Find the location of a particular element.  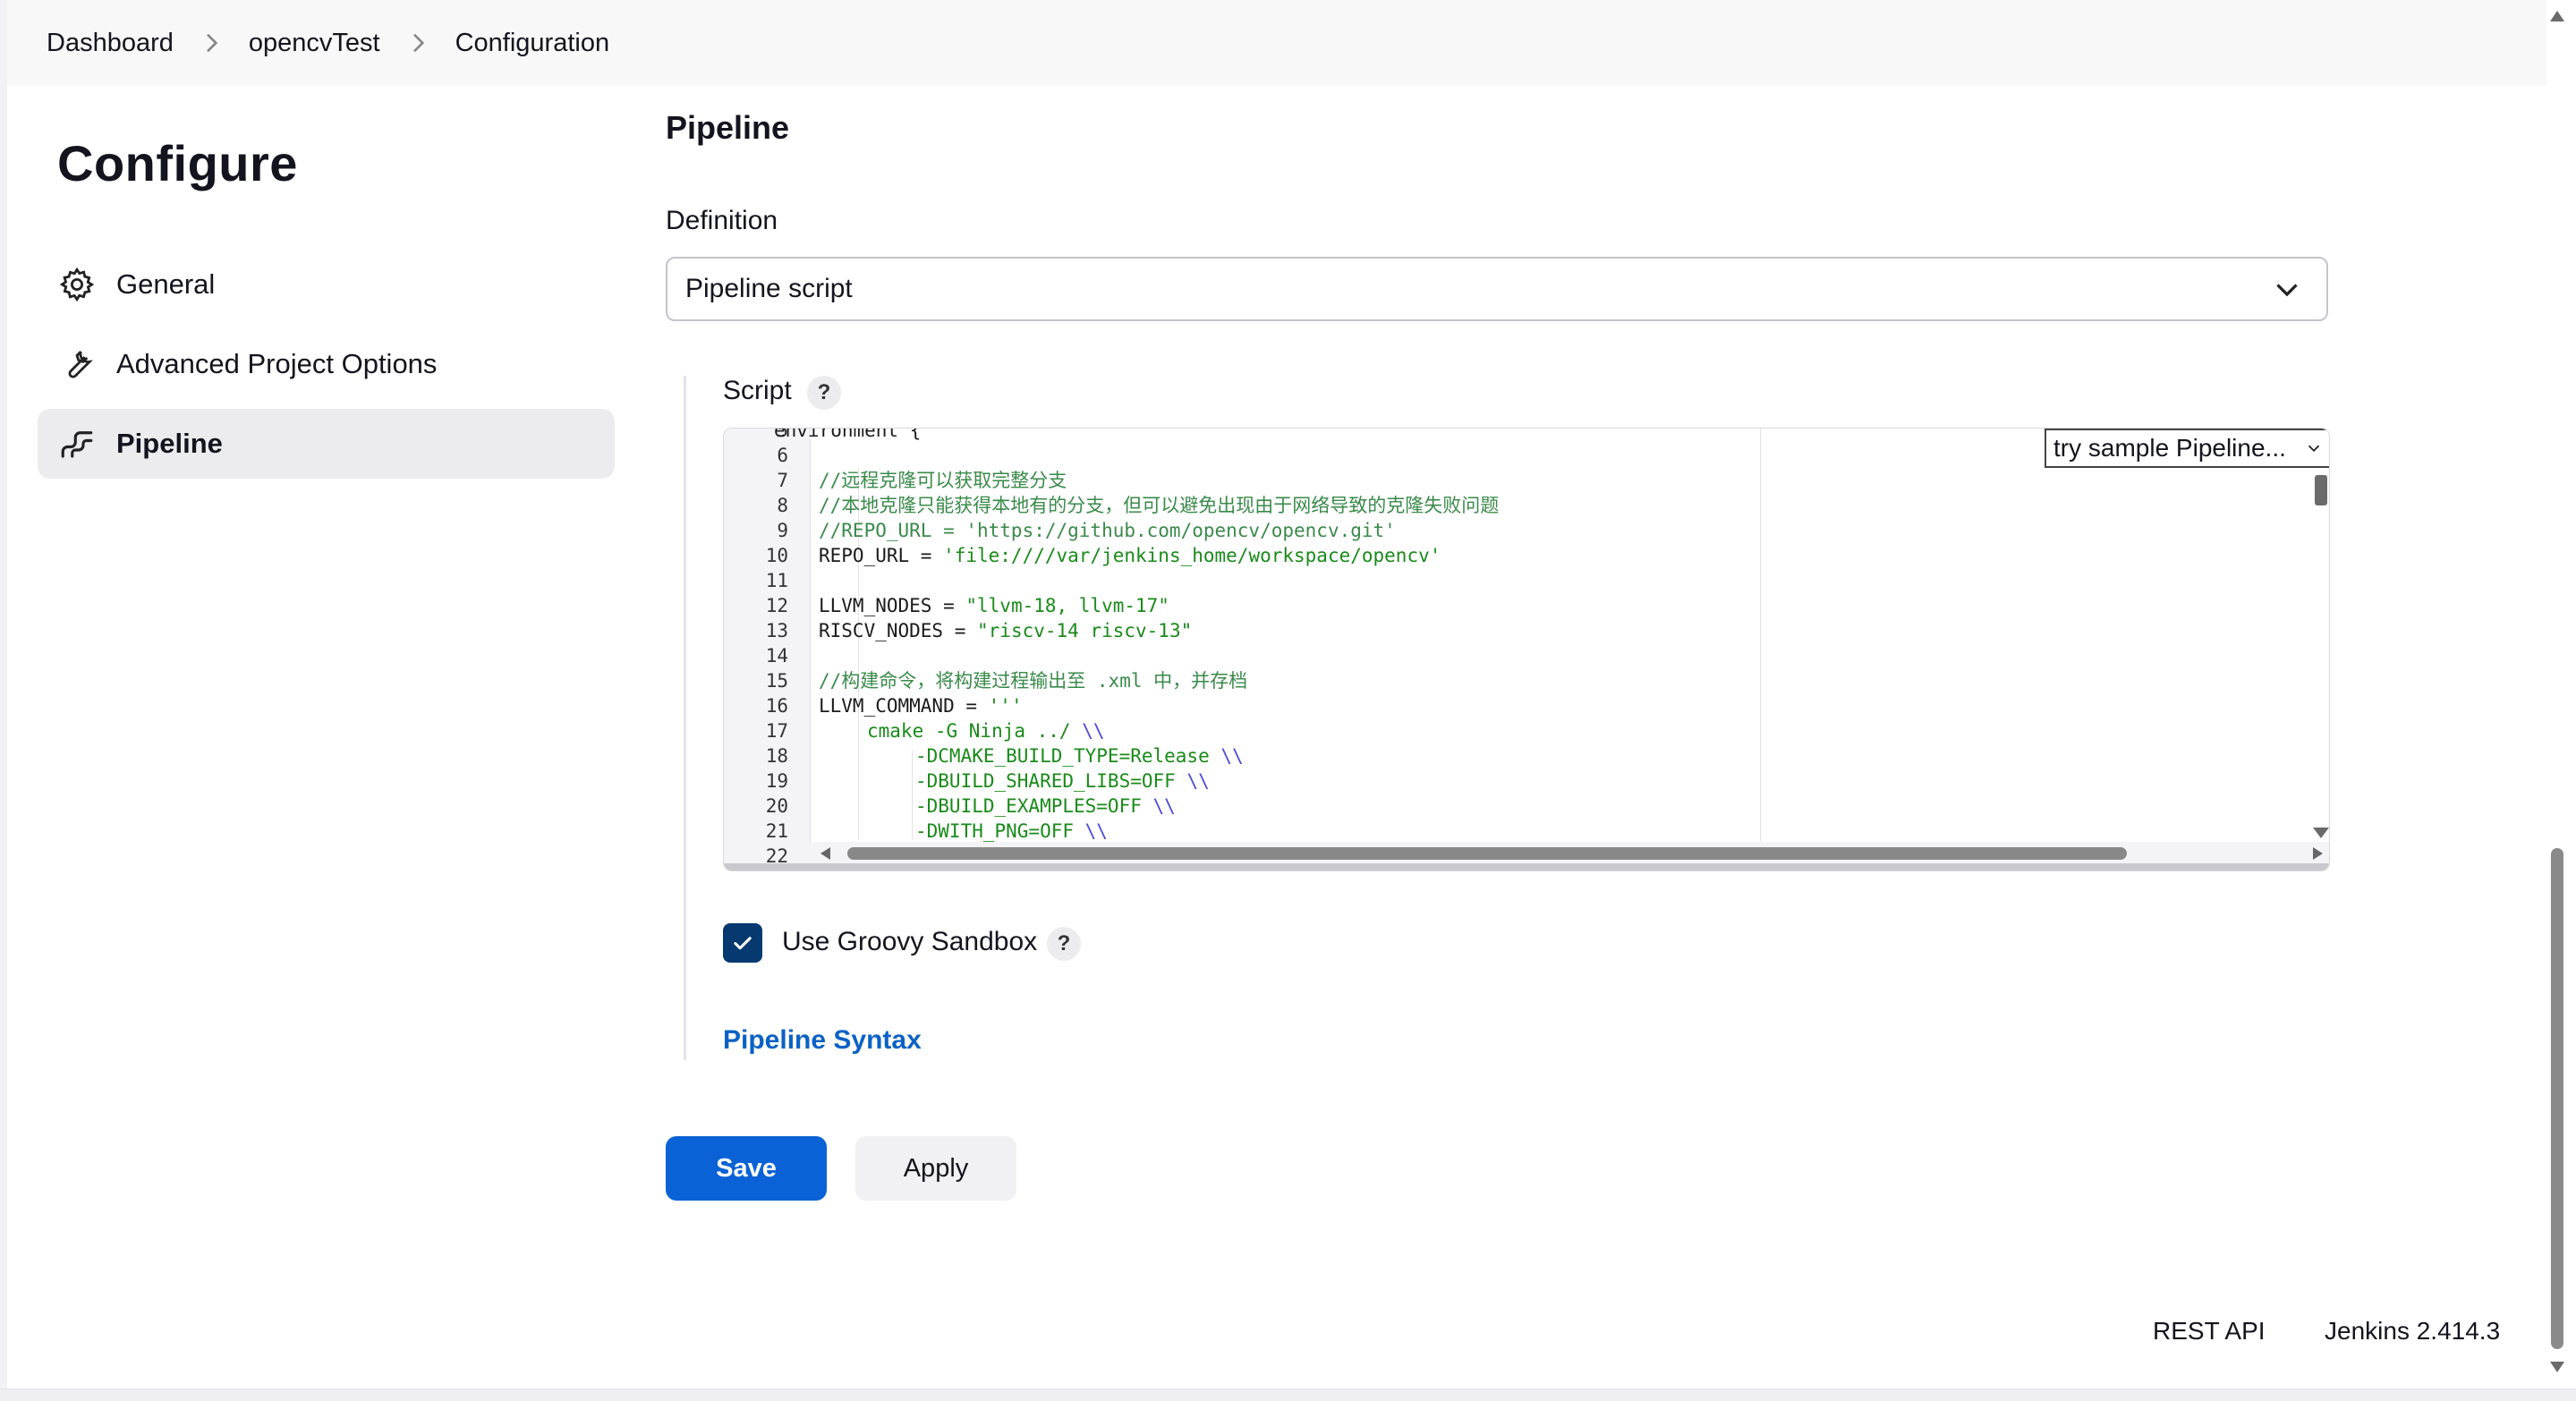

line-number: 21 is located at coordinates (776, 831).